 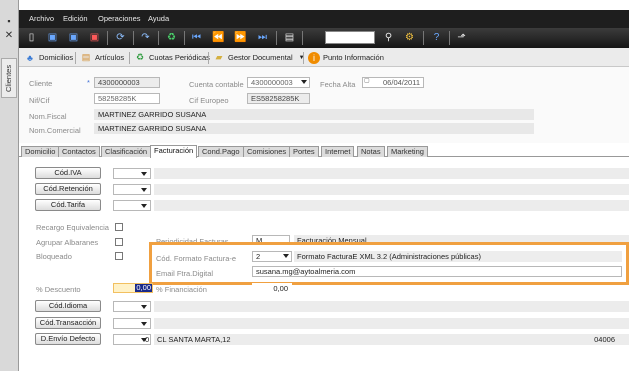 What do you see at coordinates (391, 189) in the screenshot?
I see `cod-retencion-description` at bounding box center [391, 189].